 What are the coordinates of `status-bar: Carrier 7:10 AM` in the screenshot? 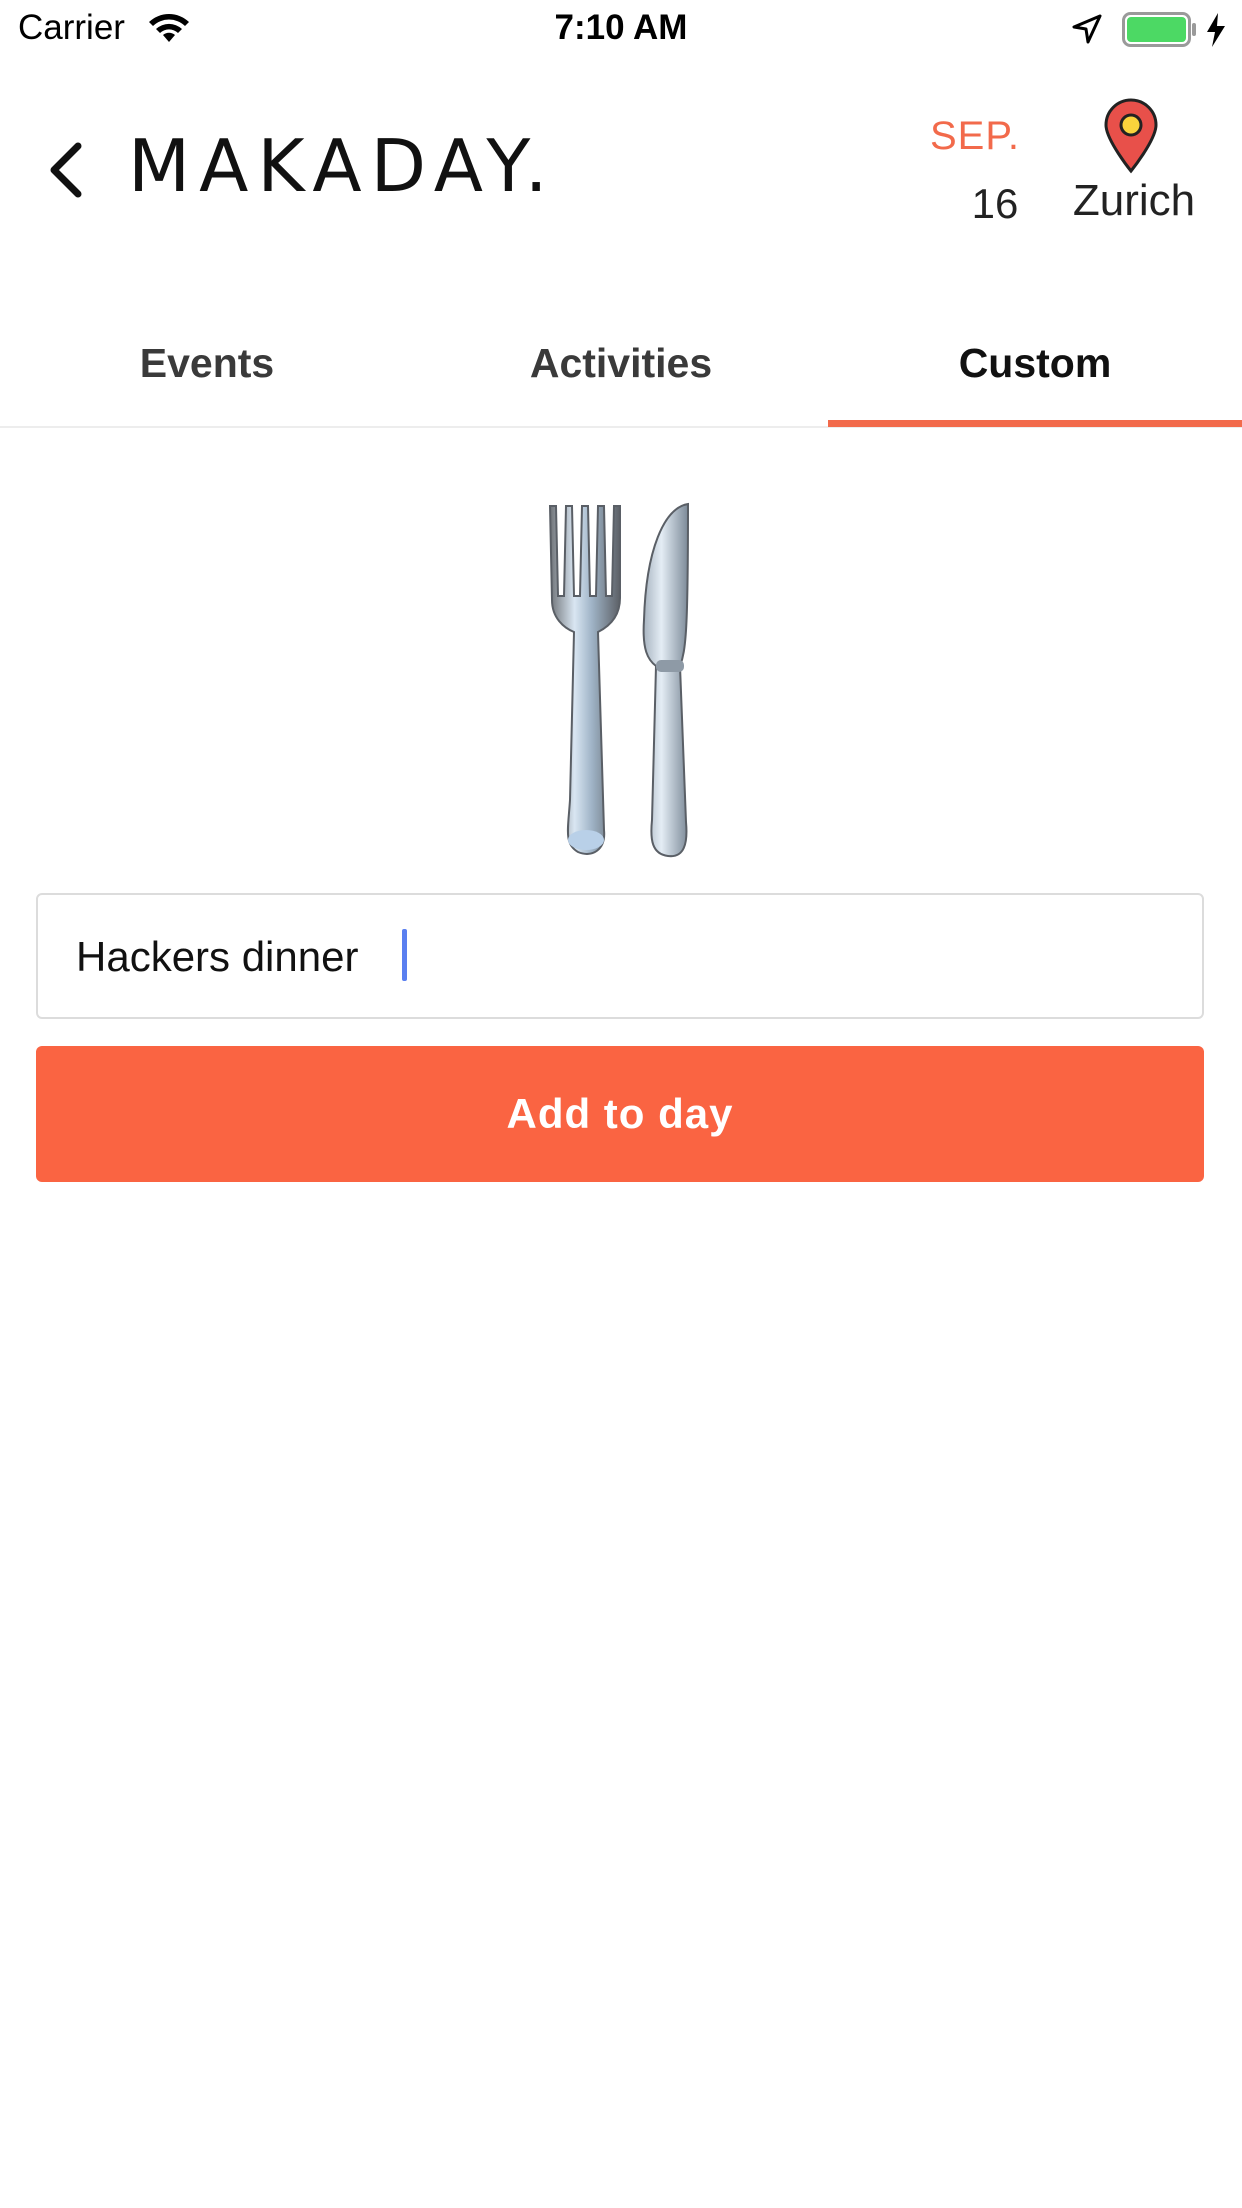 It's located at (621, 31).